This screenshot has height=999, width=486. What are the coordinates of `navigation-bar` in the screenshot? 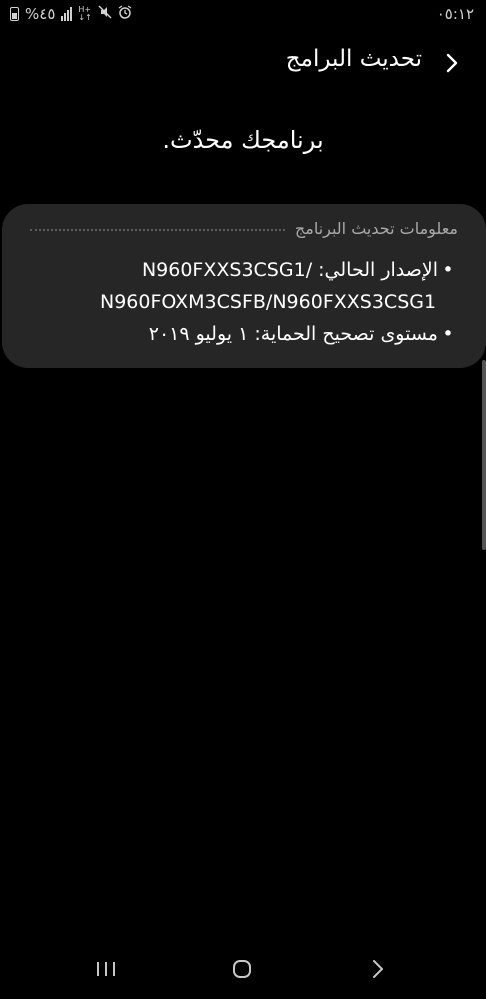 It's located at (243, 969).